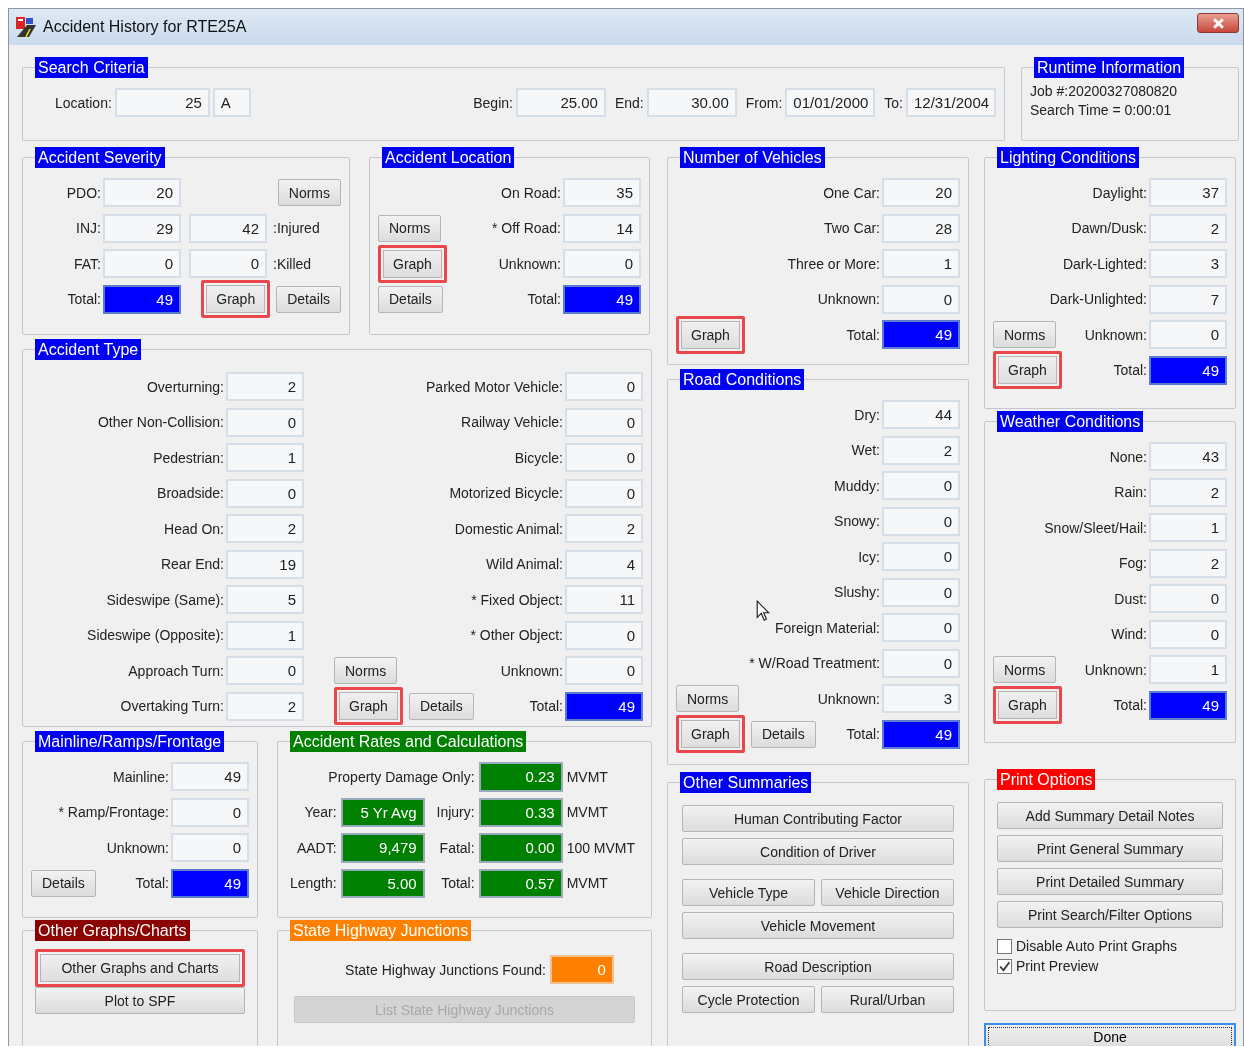 The image size is (1244, 1047). What do you see at coordinates (520, 812) in the screenshot?
I see `rate-field: 0.33` at bounding box center [520, 812].